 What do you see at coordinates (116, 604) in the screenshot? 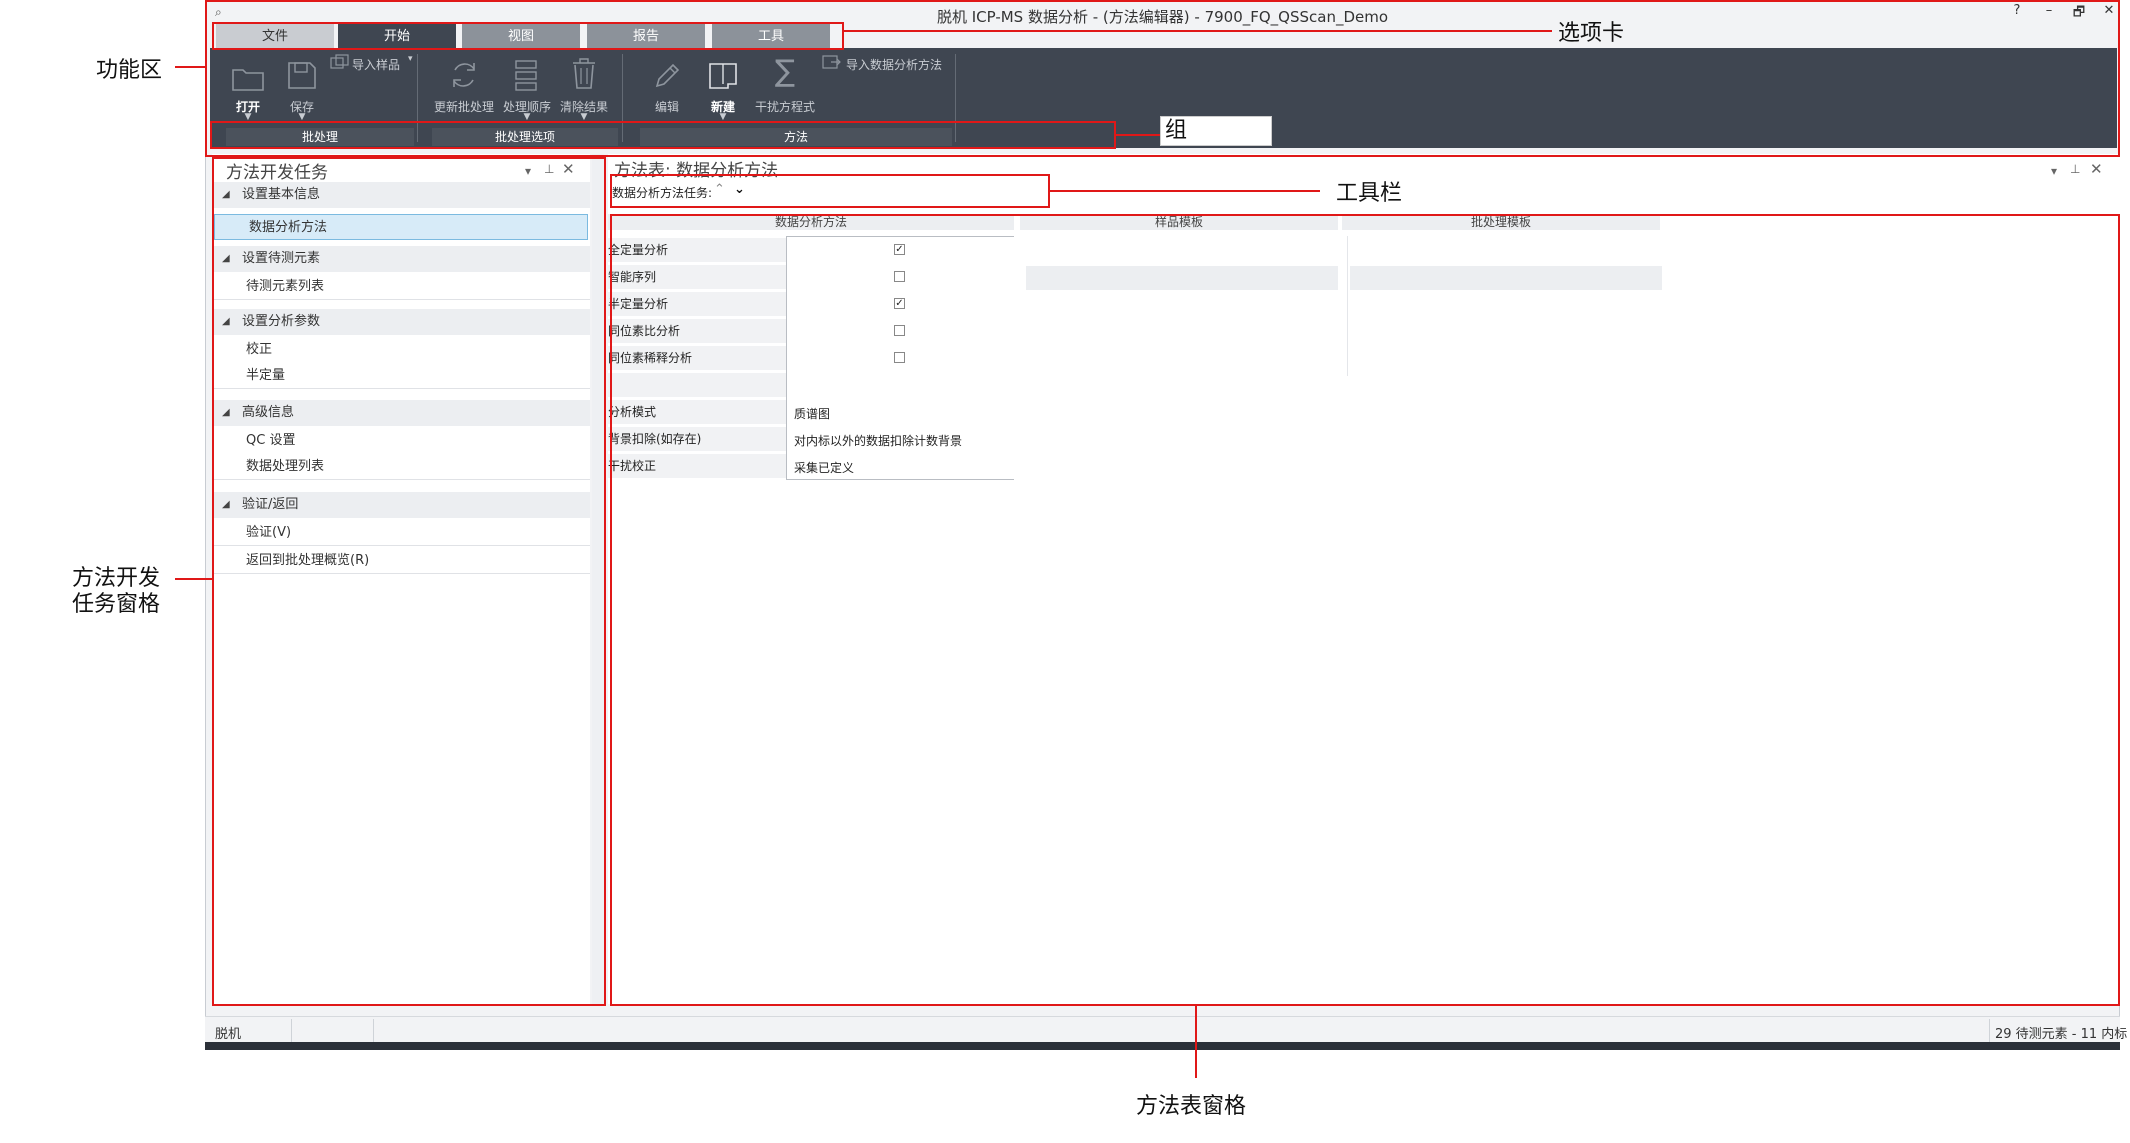
I see `annotation-task-pane-line2: 任务窗格` at bounding box center [116, 604].